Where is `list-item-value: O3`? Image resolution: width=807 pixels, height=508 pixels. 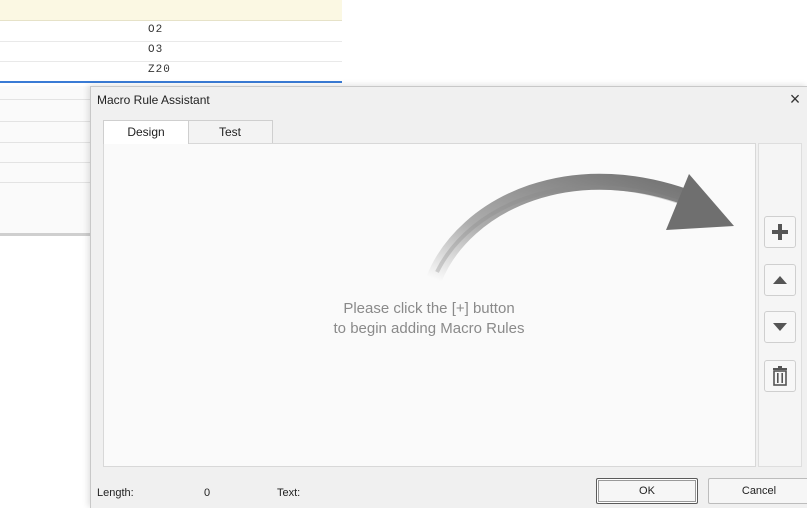
list-item-value: O3 is located at coordinates (156, 50).